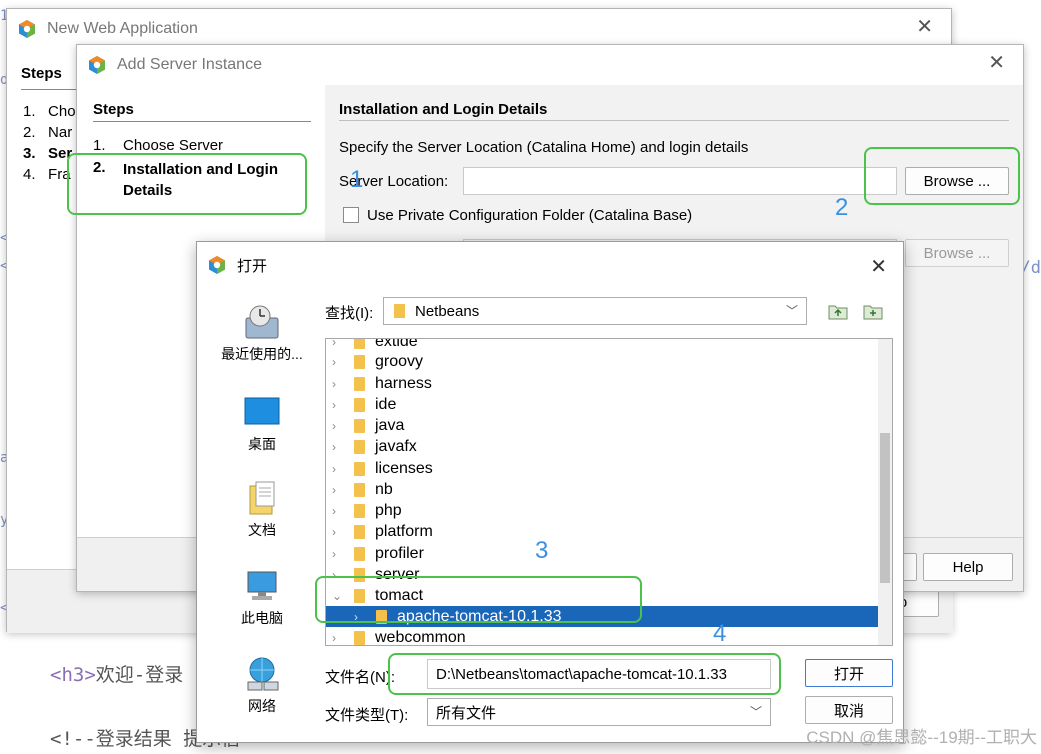 Image resolution: width=1041 pixels, height=754 pixels. I want to click on tree-row: › php, so click(609, 510).